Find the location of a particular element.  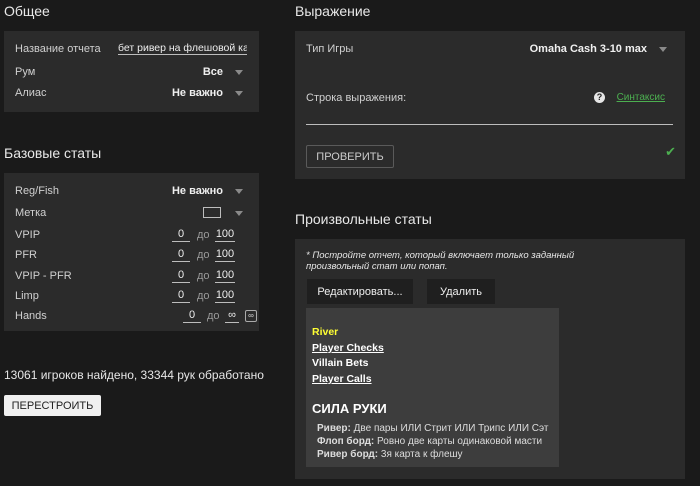

stat-label: VPIP - PFR is located at coordinates (43, 276).